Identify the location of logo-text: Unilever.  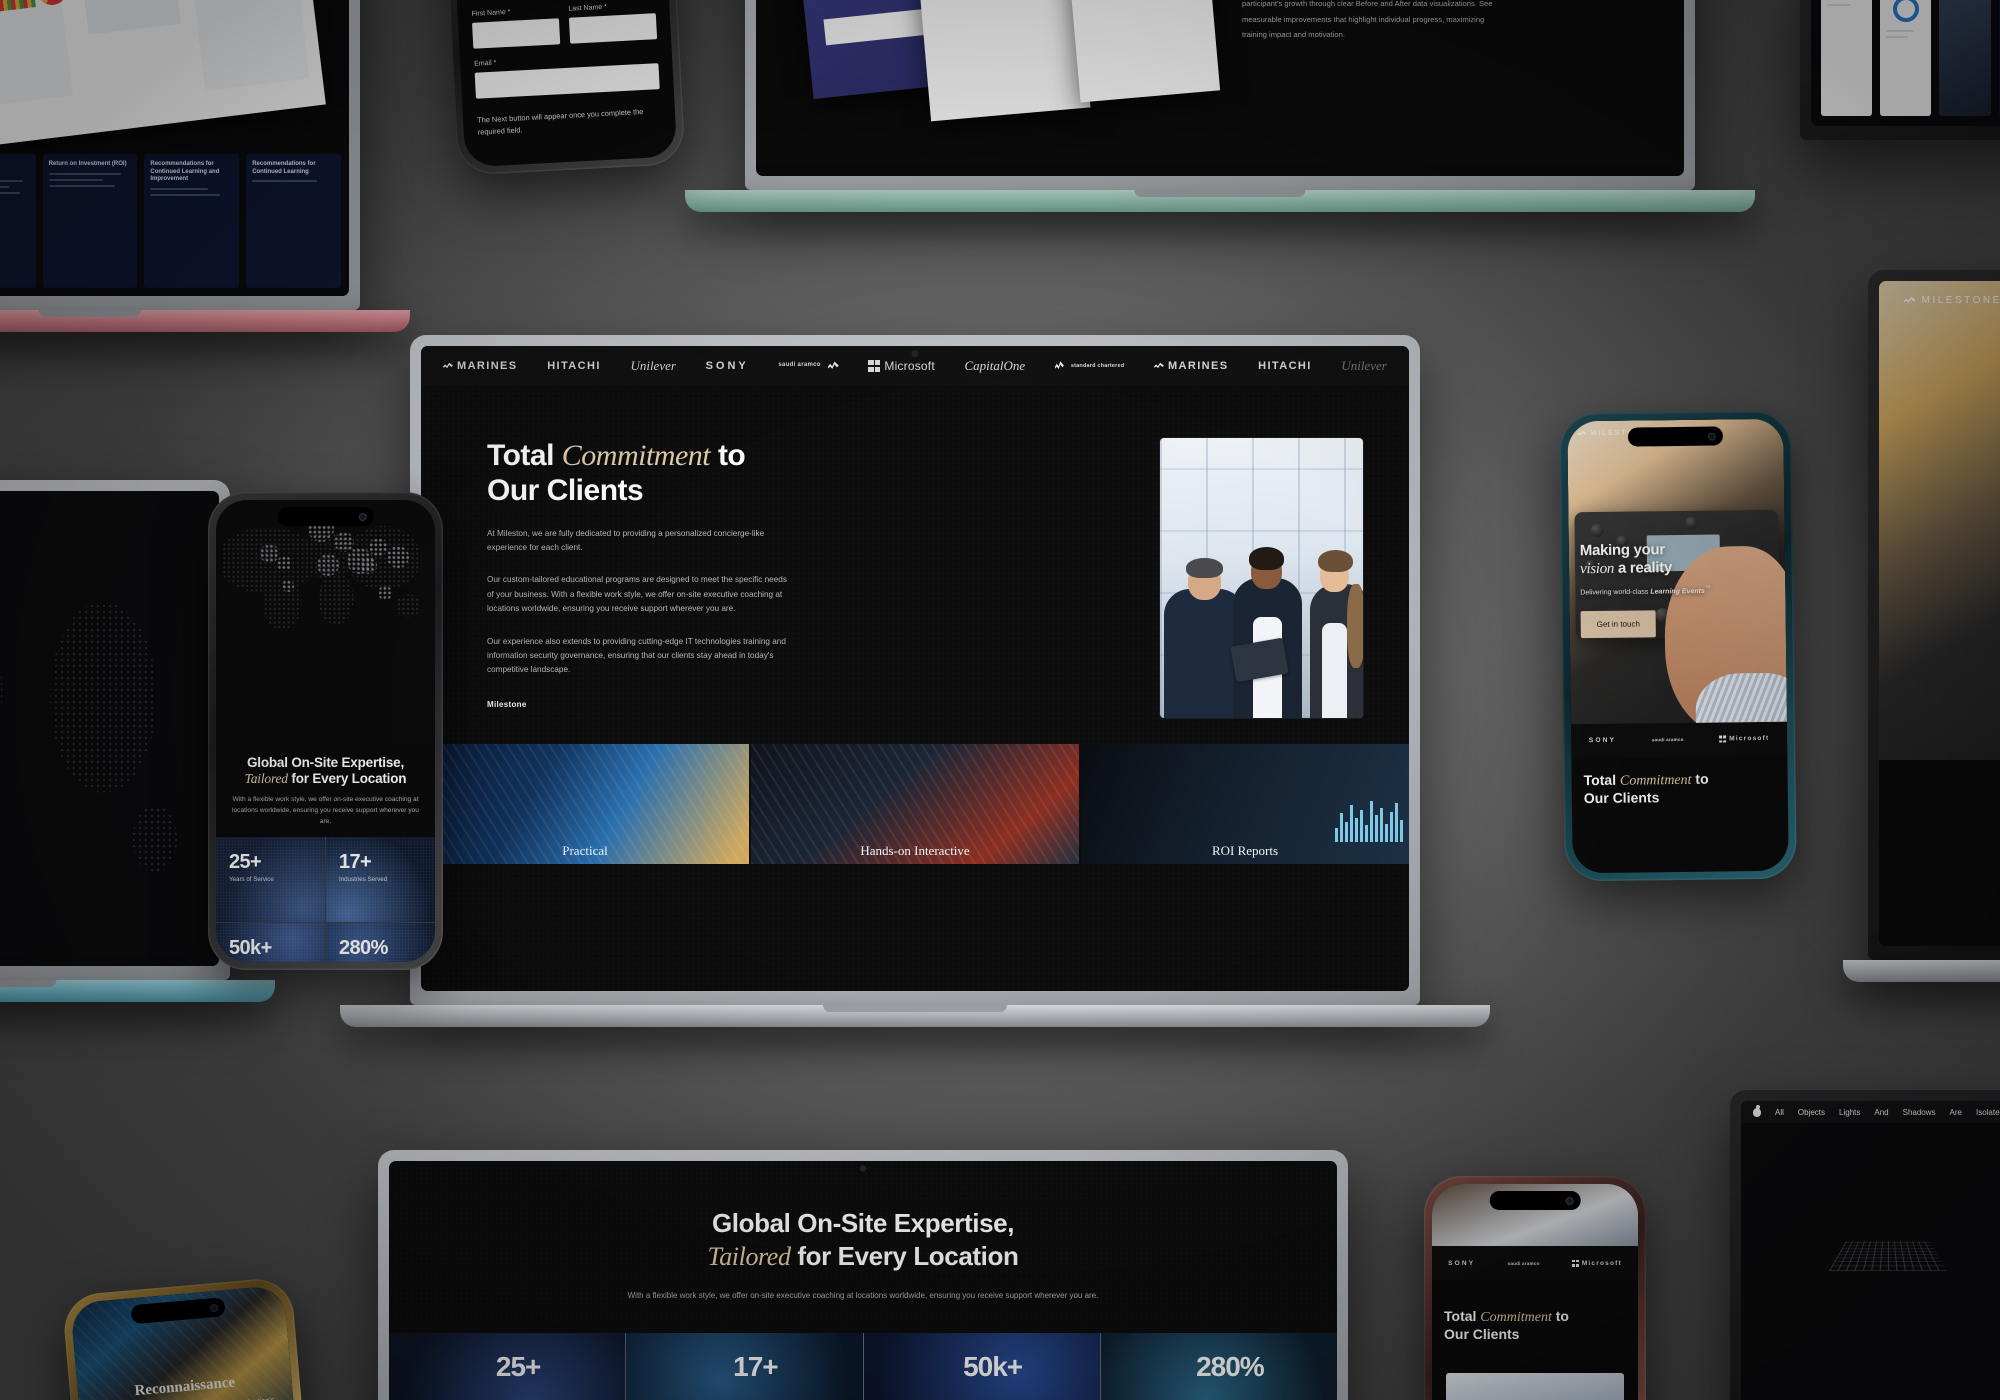
(1364, 365).